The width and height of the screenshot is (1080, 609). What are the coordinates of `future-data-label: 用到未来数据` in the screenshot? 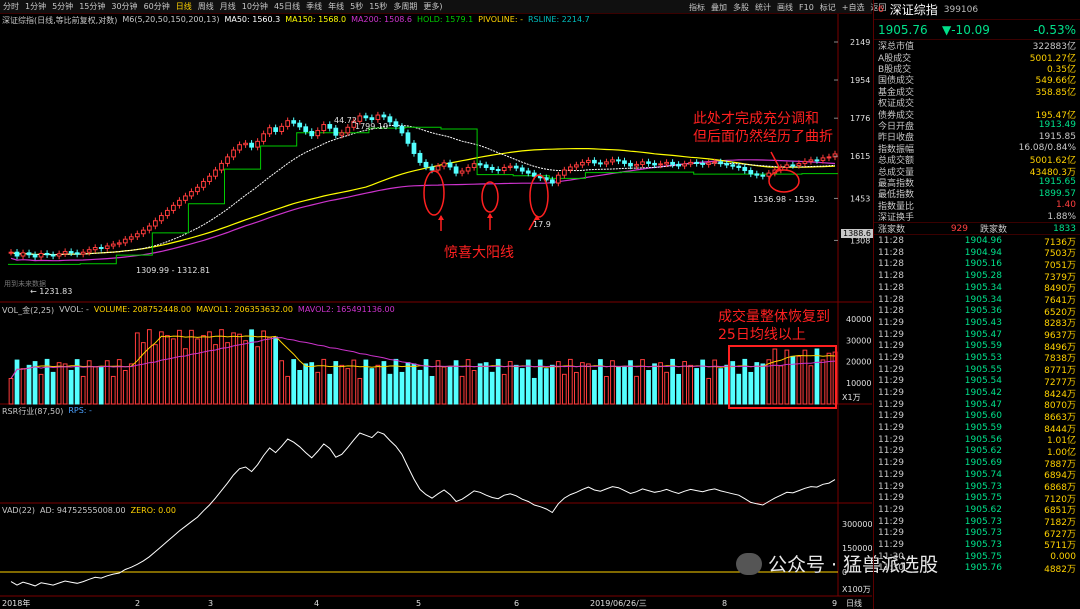 It's located at (25, 284).